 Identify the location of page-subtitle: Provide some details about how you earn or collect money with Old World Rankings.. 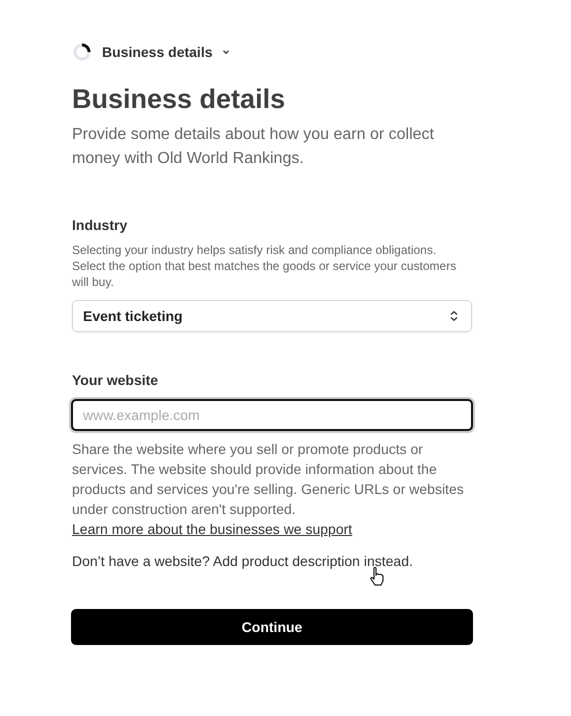
(253, 147).